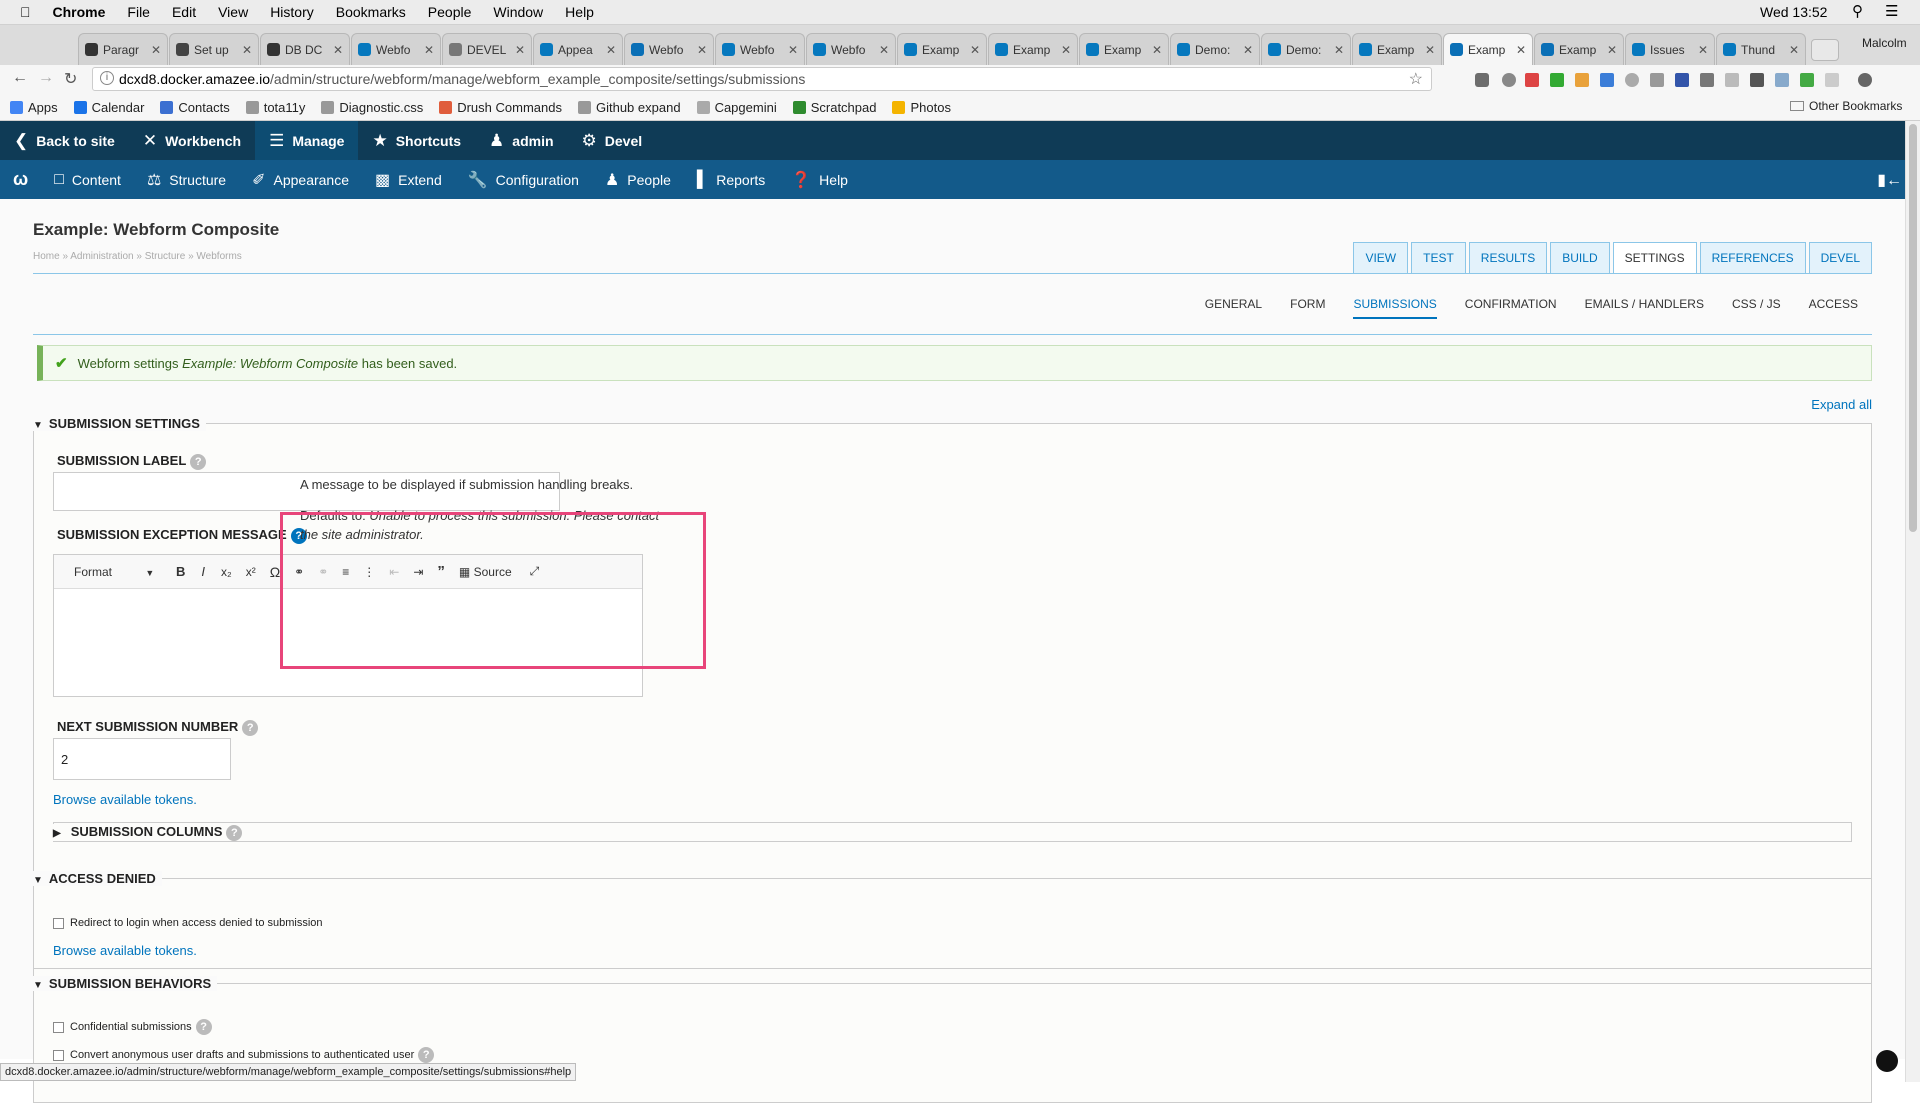 The width and height of the screenshot is (1920, 1103). Describe the element at coordinates (64, 140) in the screenshot. I see `back-to-site-link: ❮ Back to site` at that location.